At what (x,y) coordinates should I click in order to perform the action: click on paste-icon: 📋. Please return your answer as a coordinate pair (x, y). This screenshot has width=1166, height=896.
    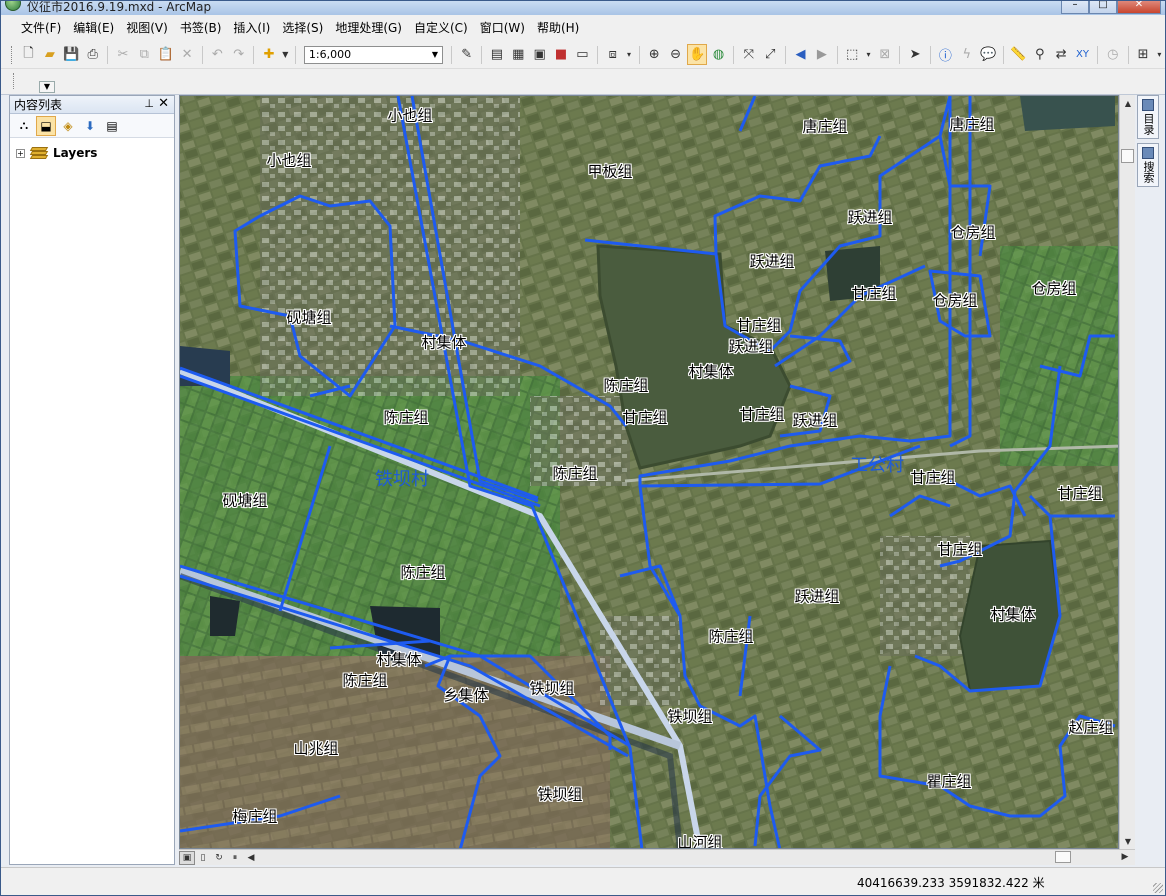
    Looking at the image, I should click on (165, 54).